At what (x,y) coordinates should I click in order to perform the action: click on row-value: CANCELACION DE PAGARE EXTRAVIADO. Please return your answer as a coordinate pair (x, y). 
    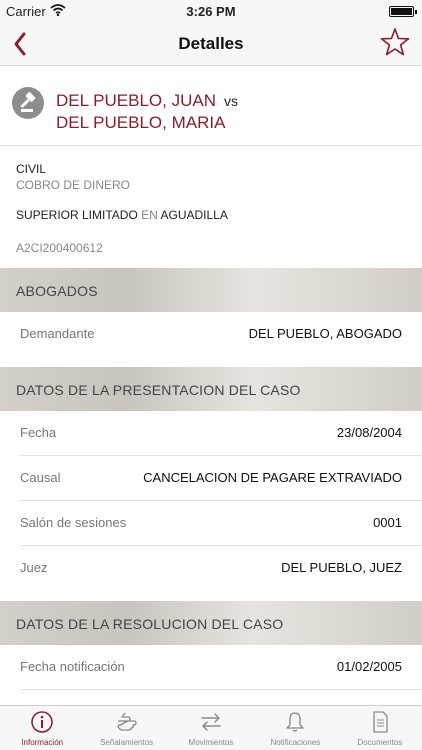
    Looking at the image, I should click on (272, 477).